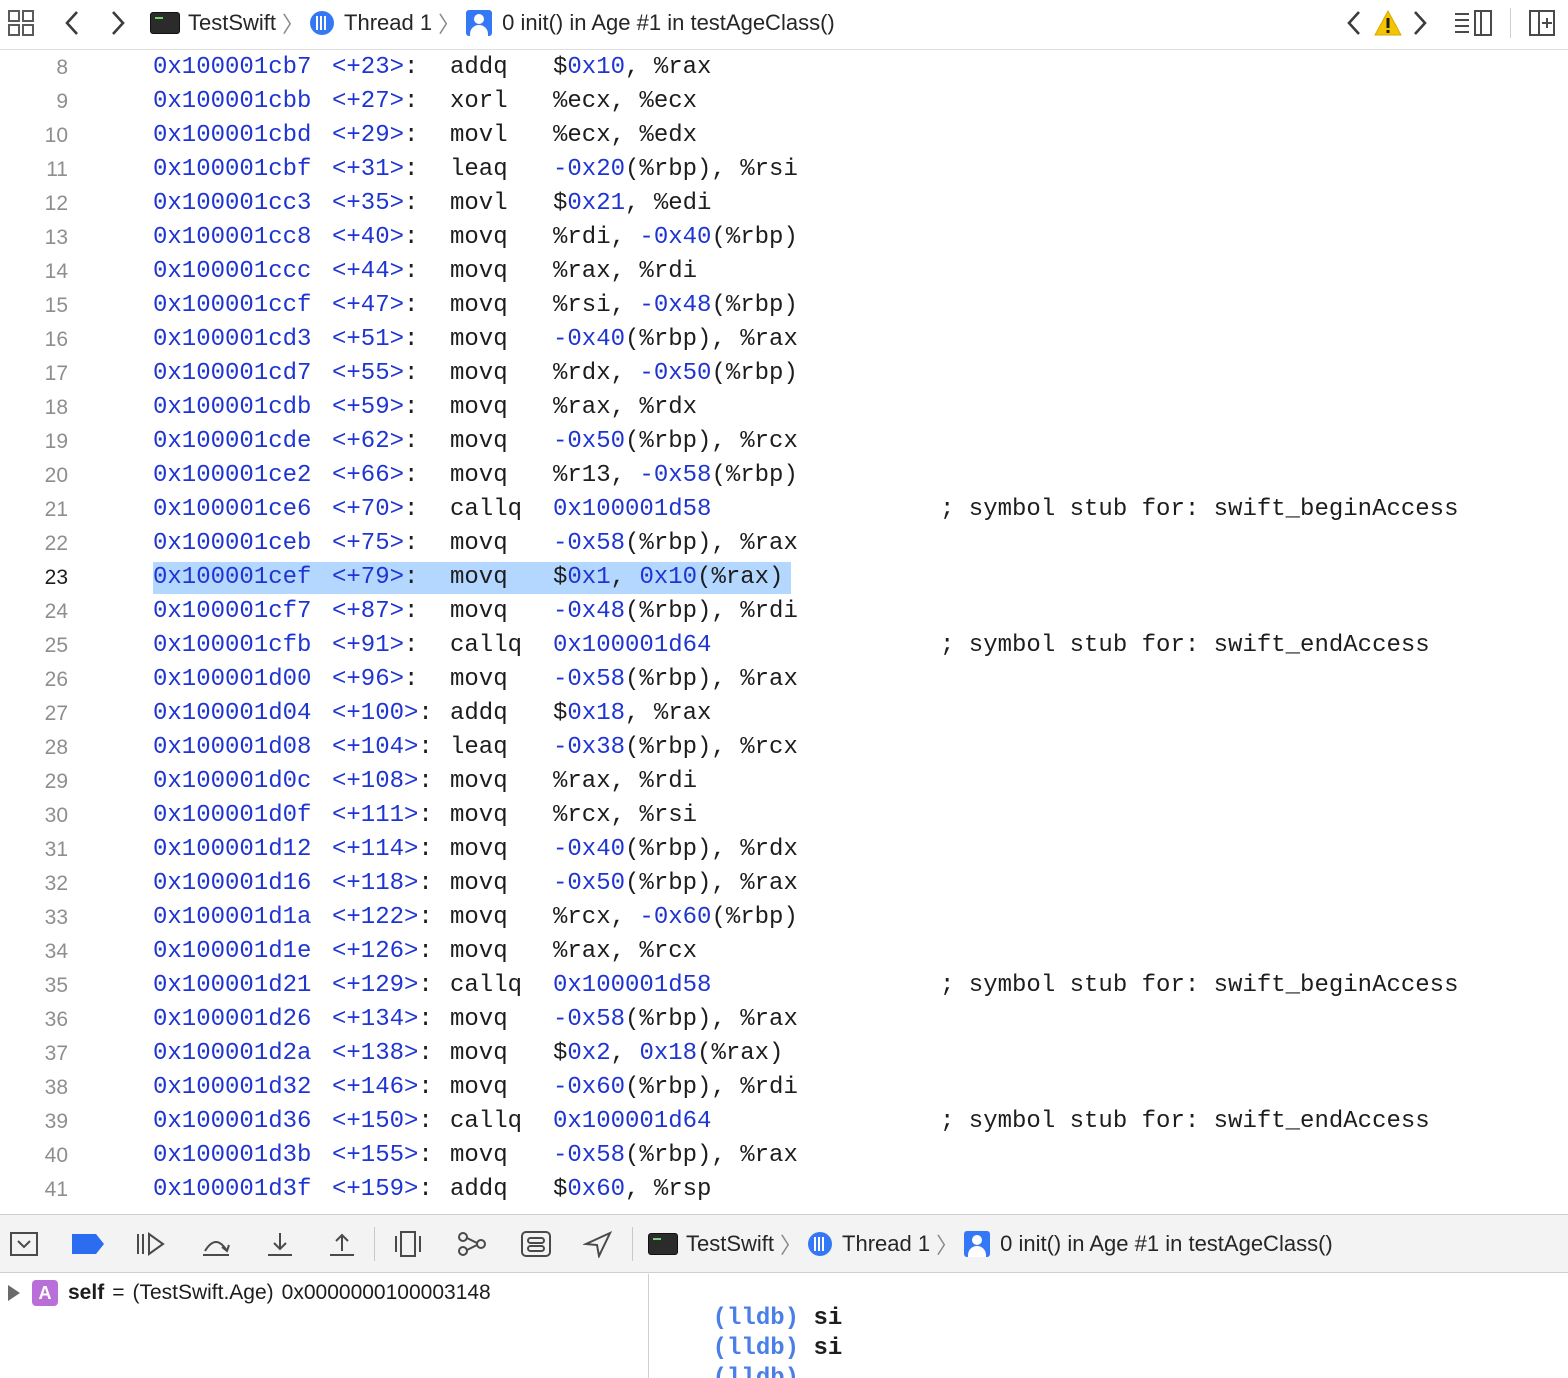  I want to click on disassembly-line: 30 0x100001d0f <+111>: movq %rcx, %rsi, so click(784, 816).